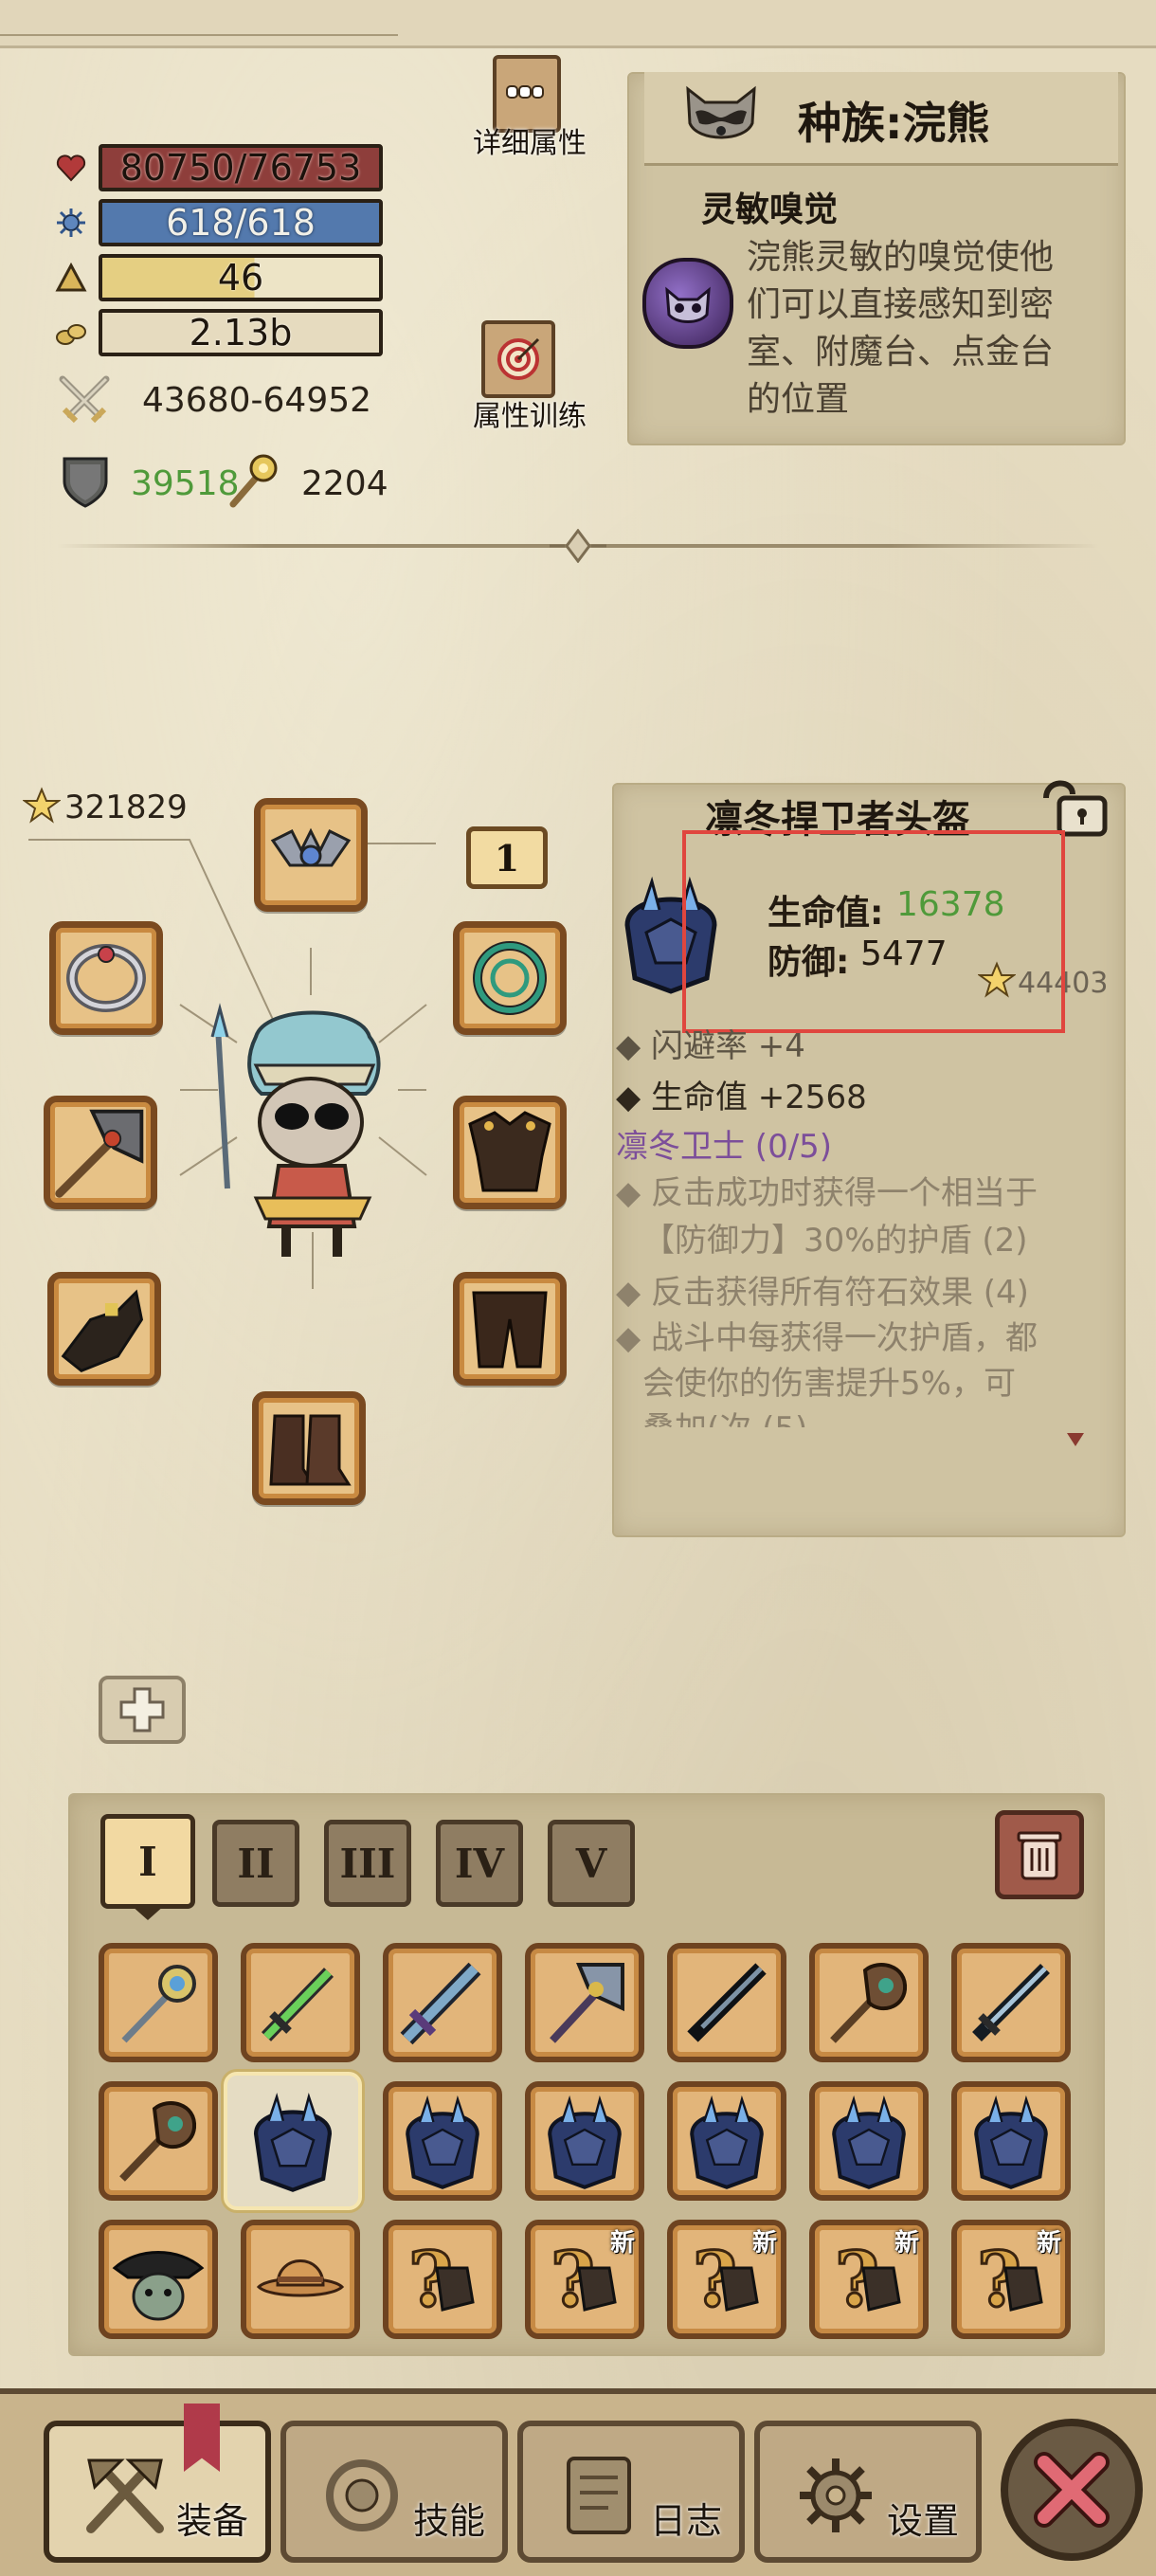 This screenshot has width=1156, height=2576. What do you see at coordinates (685, 2521) in the screenshot?
I see `nav-log-label: 日志` at bounding box center [685, 2521].